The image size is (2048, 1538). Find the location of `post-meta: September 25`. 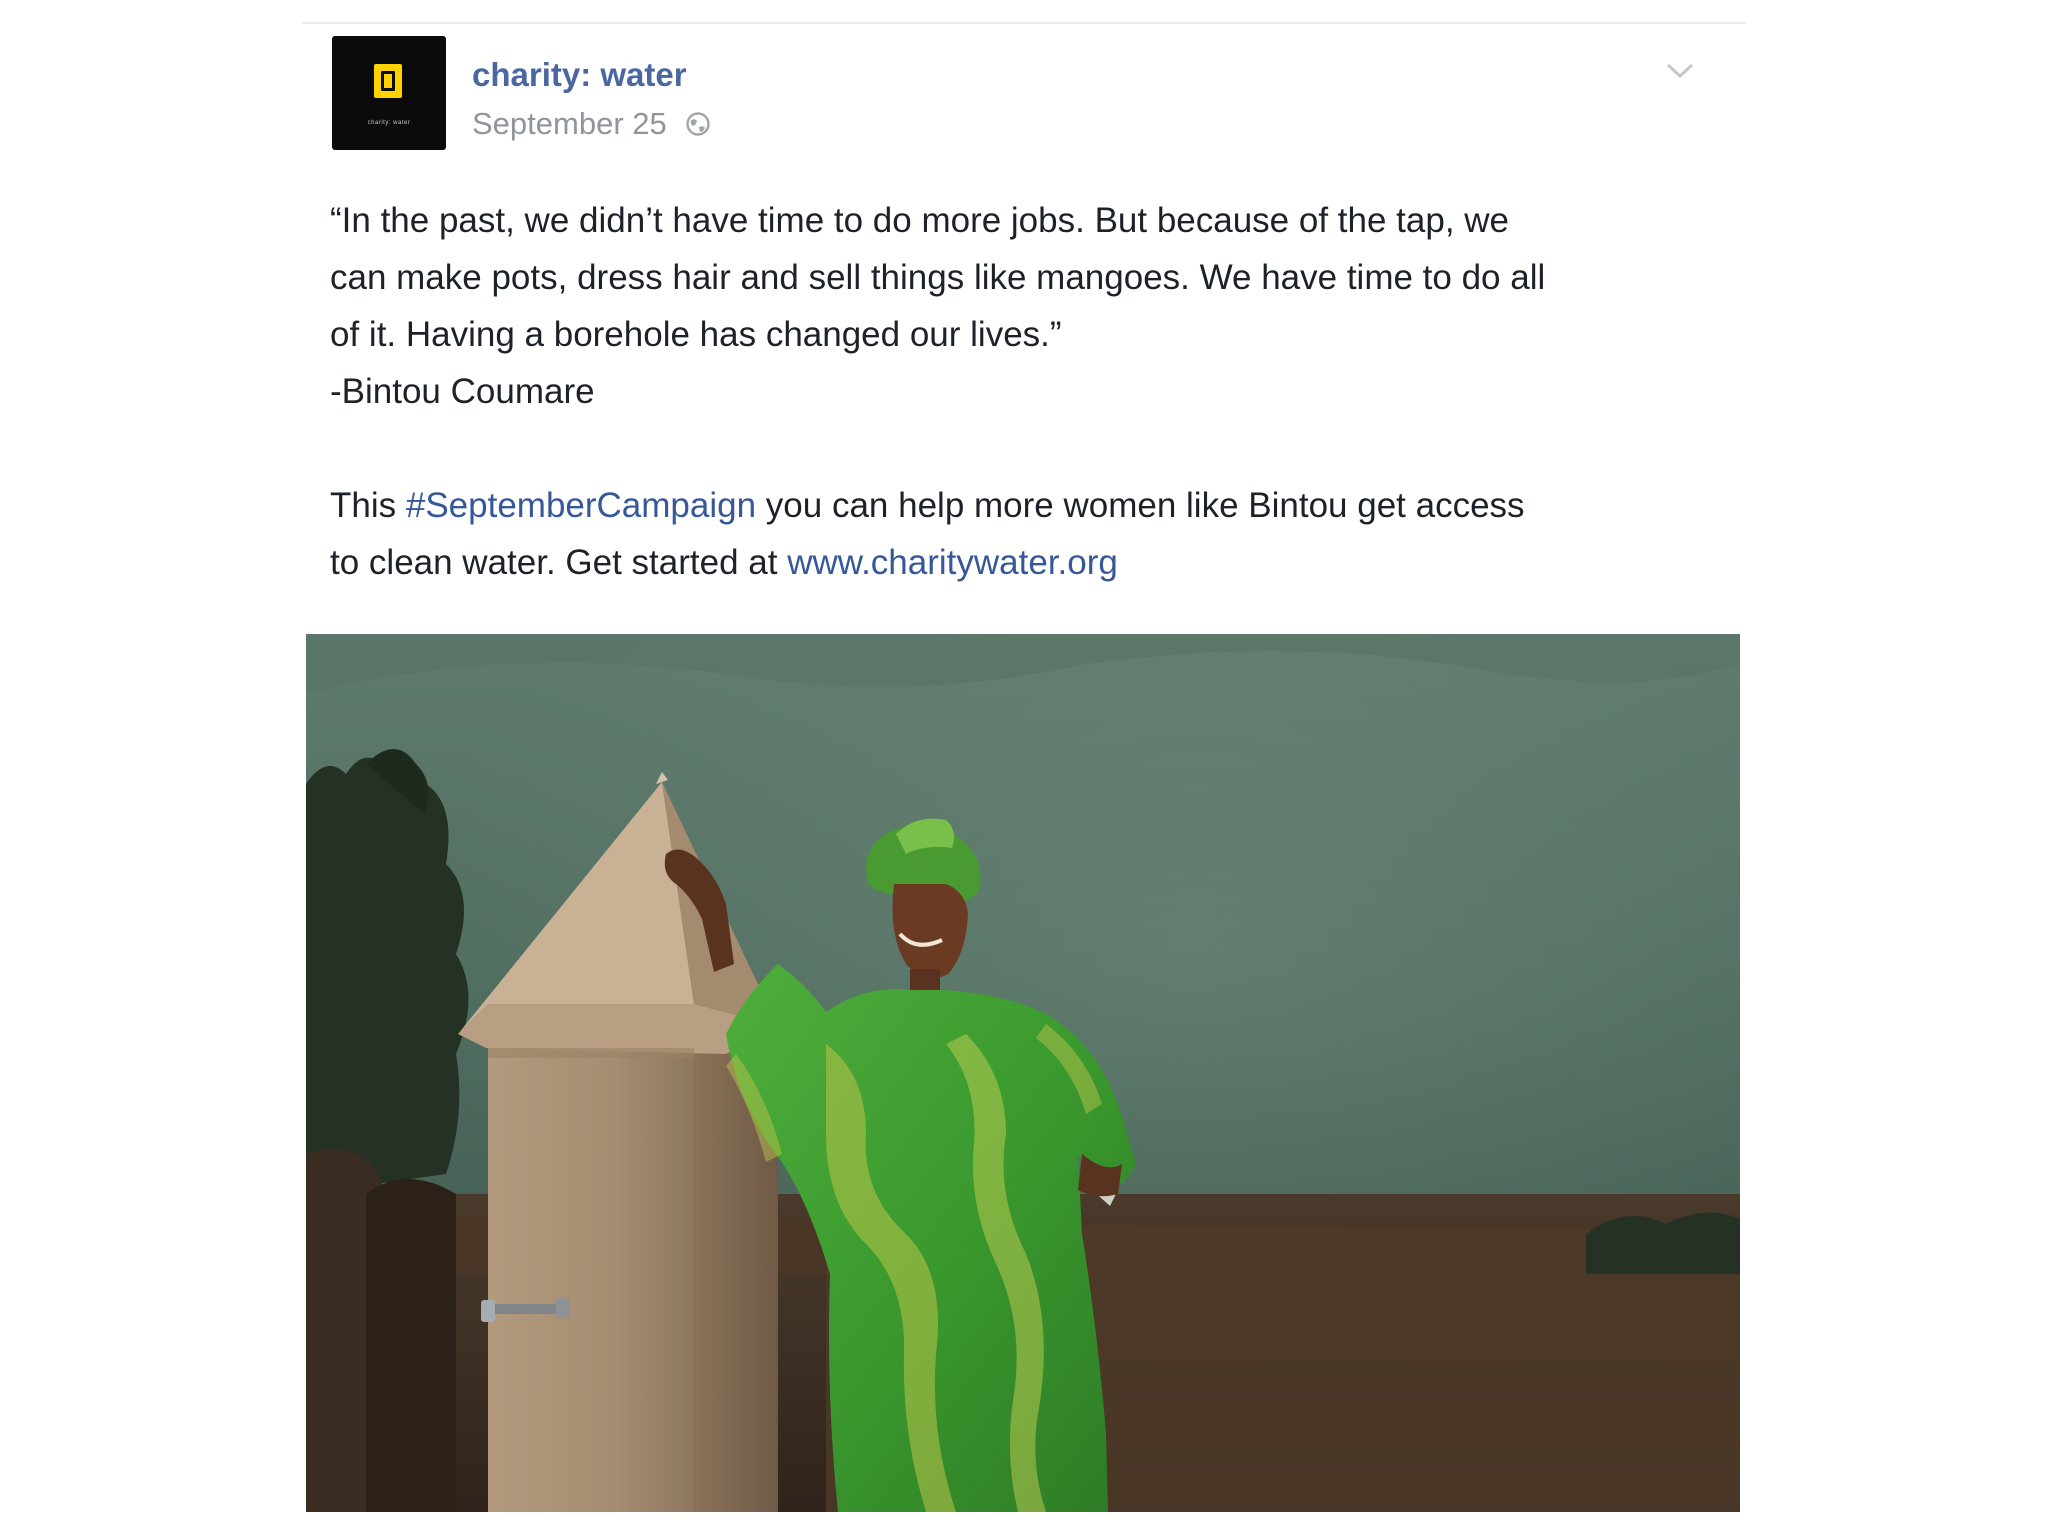

post-meta: September 25 is located at coordinates (591, 124).